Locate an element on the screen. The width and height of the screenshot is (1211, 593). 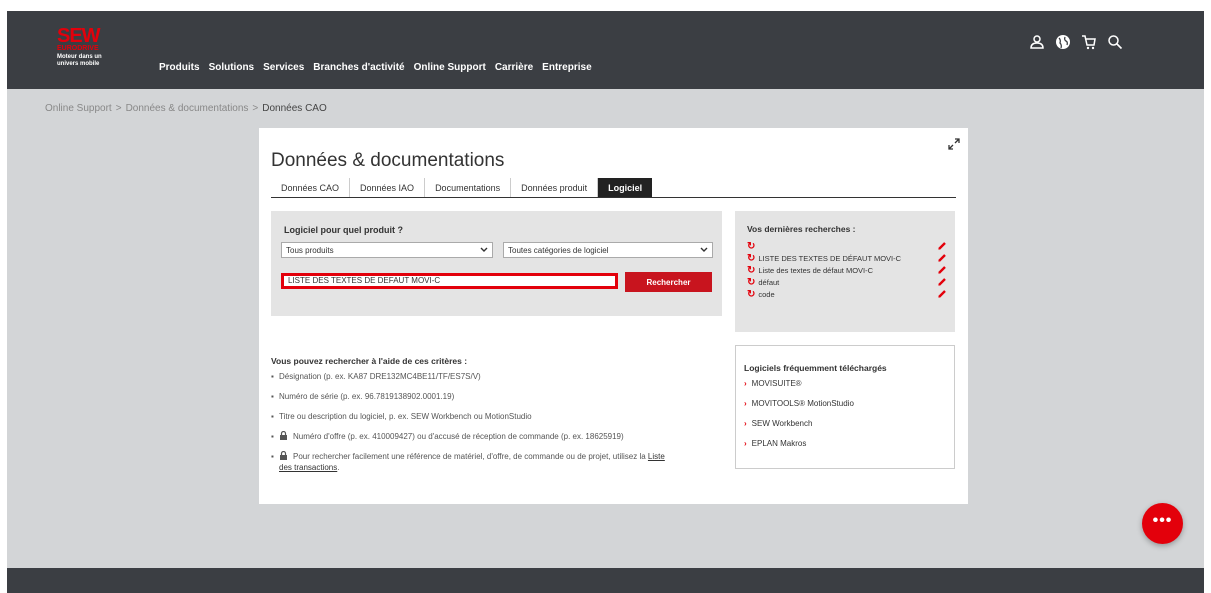
search-button: Rechercher is located at coordinates (668, 282).